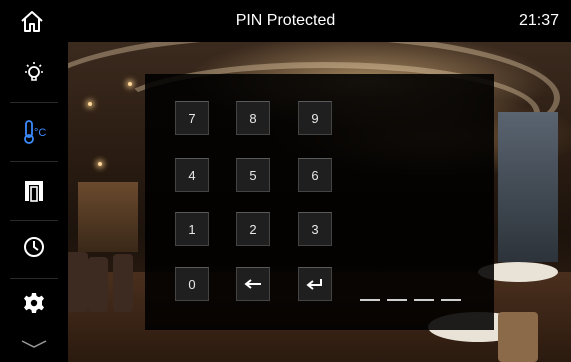  I want to click on thermometer-celsius-icon: °C, so click(35, 132).